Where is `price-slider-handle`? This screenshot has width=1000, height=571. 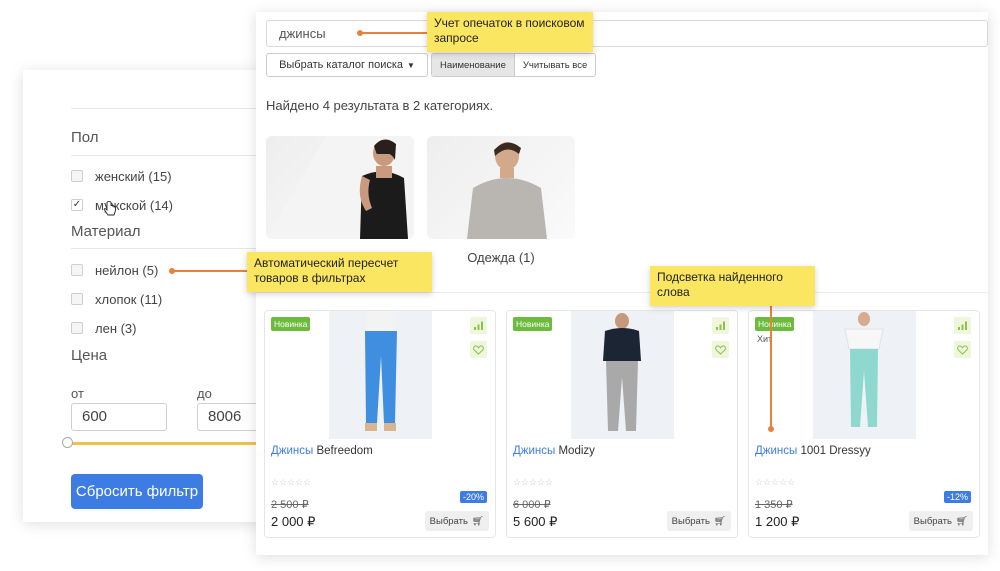 price-slider-handle is located at coordinates (67, 442).